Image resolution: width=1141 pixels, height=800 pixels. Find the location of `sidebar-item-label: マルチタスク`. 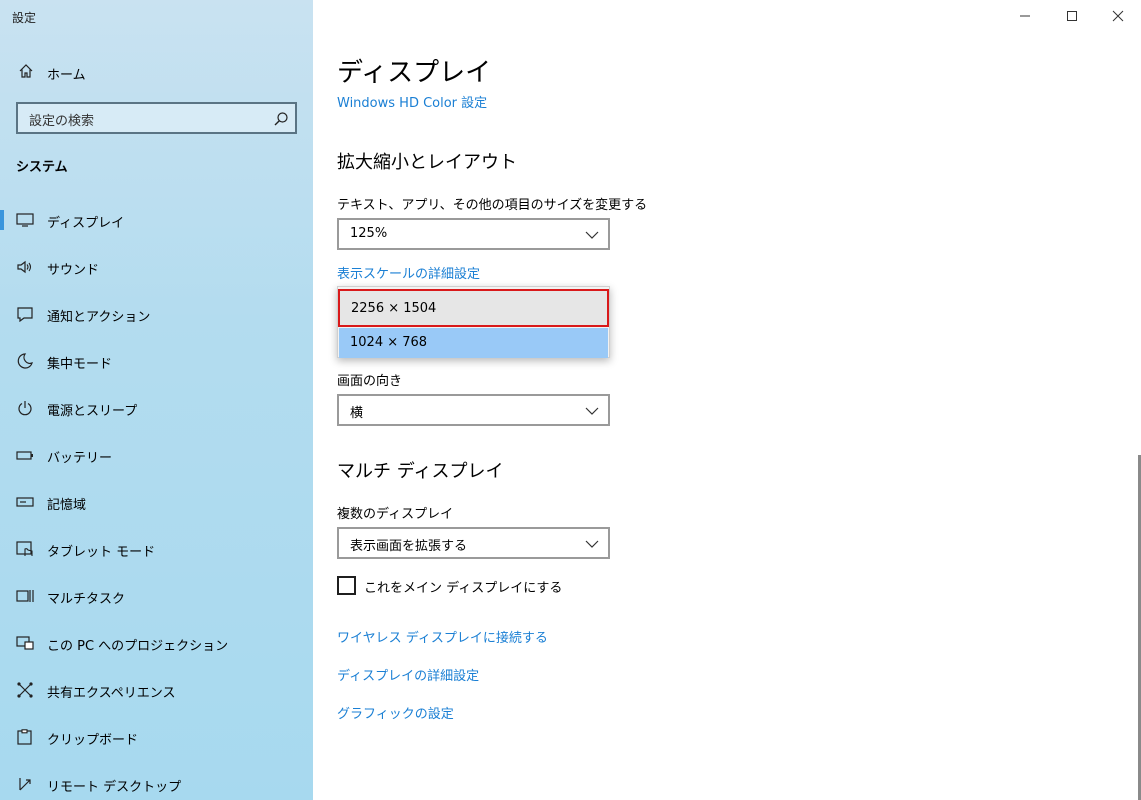

sidebar-item-label: マルチタスク is located at coordinates (86, 599).